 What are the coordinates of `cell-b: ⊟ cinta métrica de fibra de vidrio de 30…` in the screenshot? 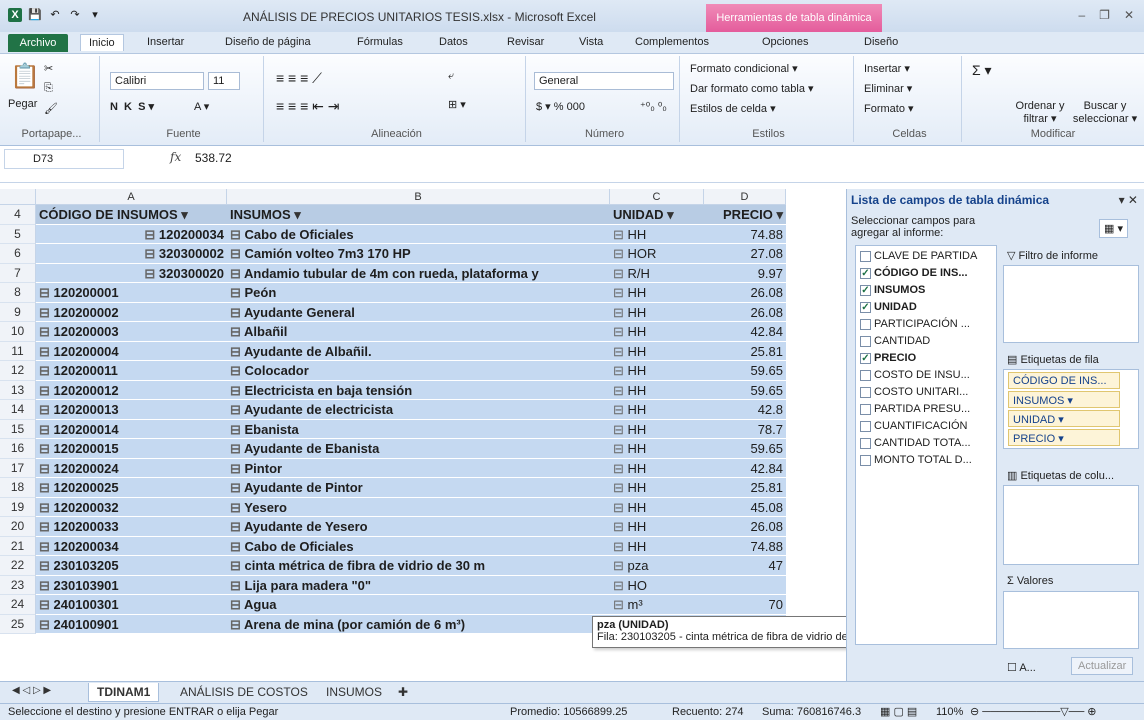 It's located at (418, 566).